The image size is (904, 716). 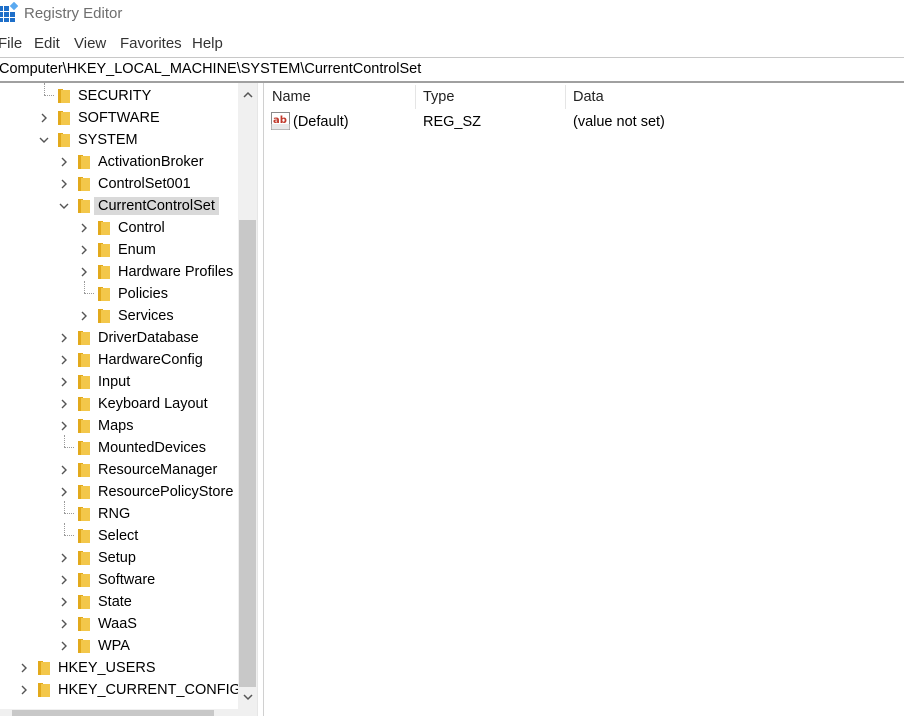 What do you see at coordinates (588, 97) in the screenshot?
I see `column-header-label: Data` at bounding box center [588, 97].